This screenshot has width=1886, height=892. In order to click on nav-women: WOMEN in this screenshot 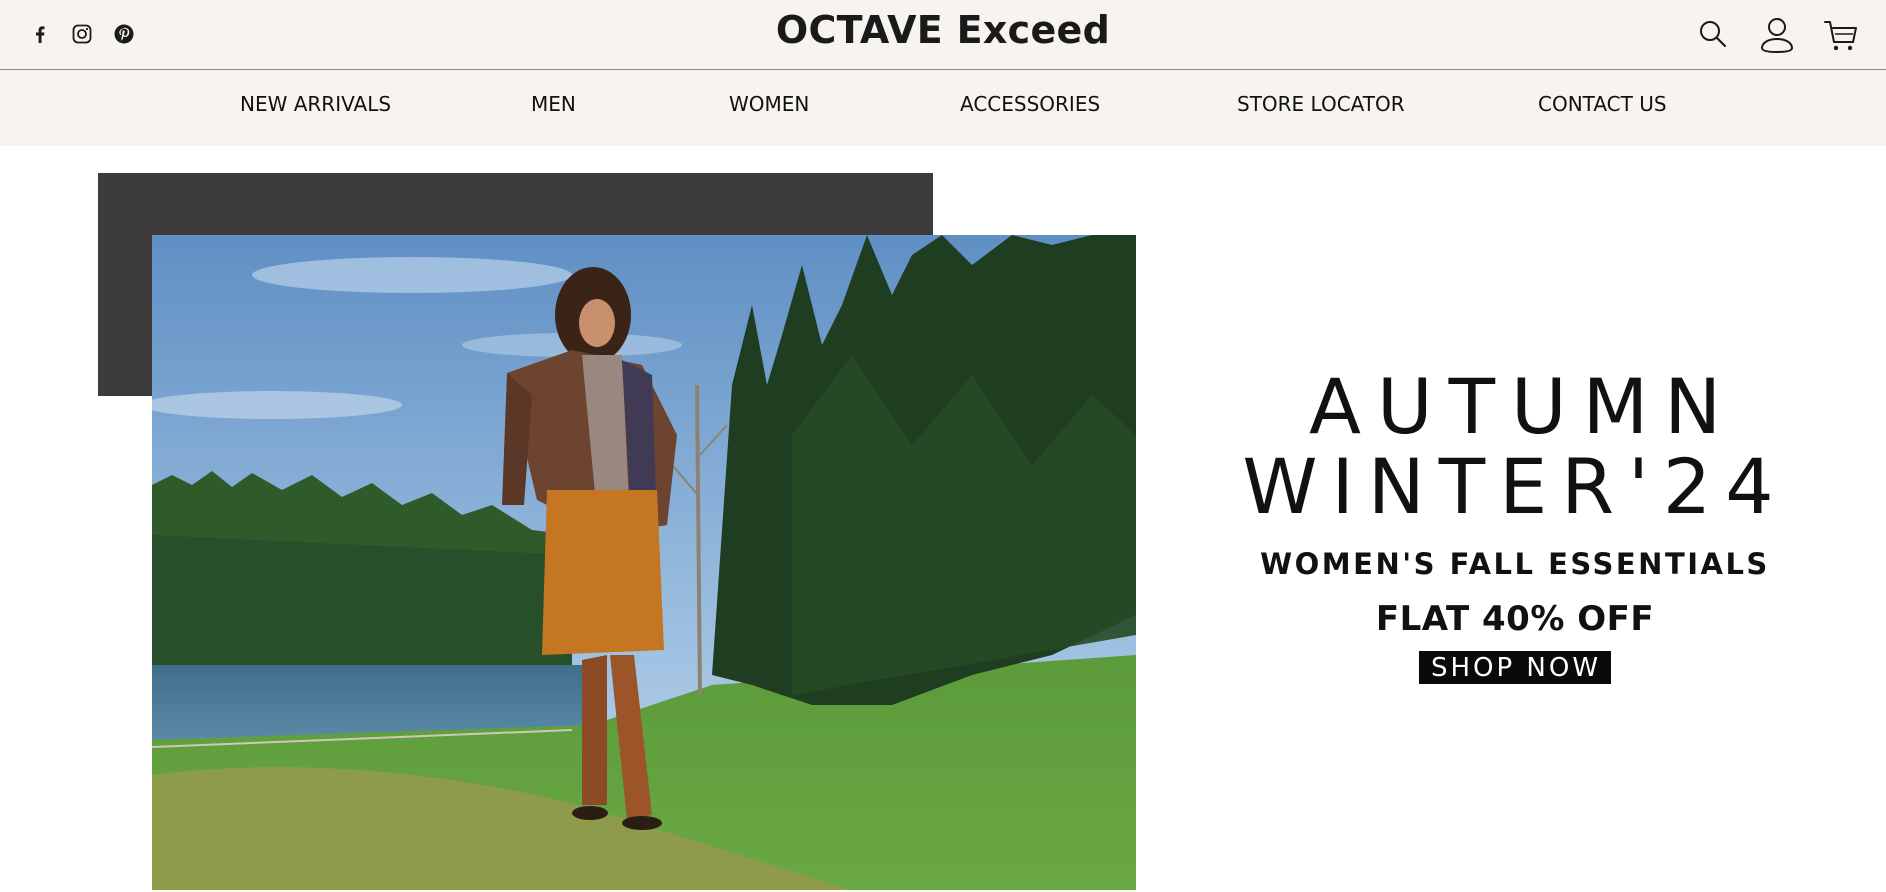, I will do `click(769, 104)`.